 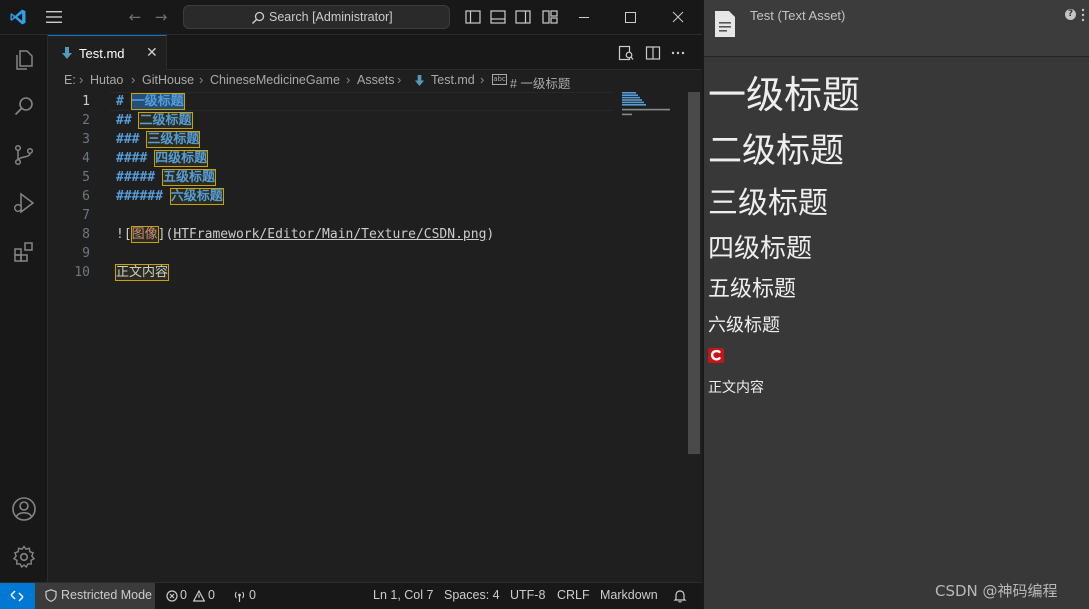 I want to click on warning-count: 0, so click(x=211, y=595).